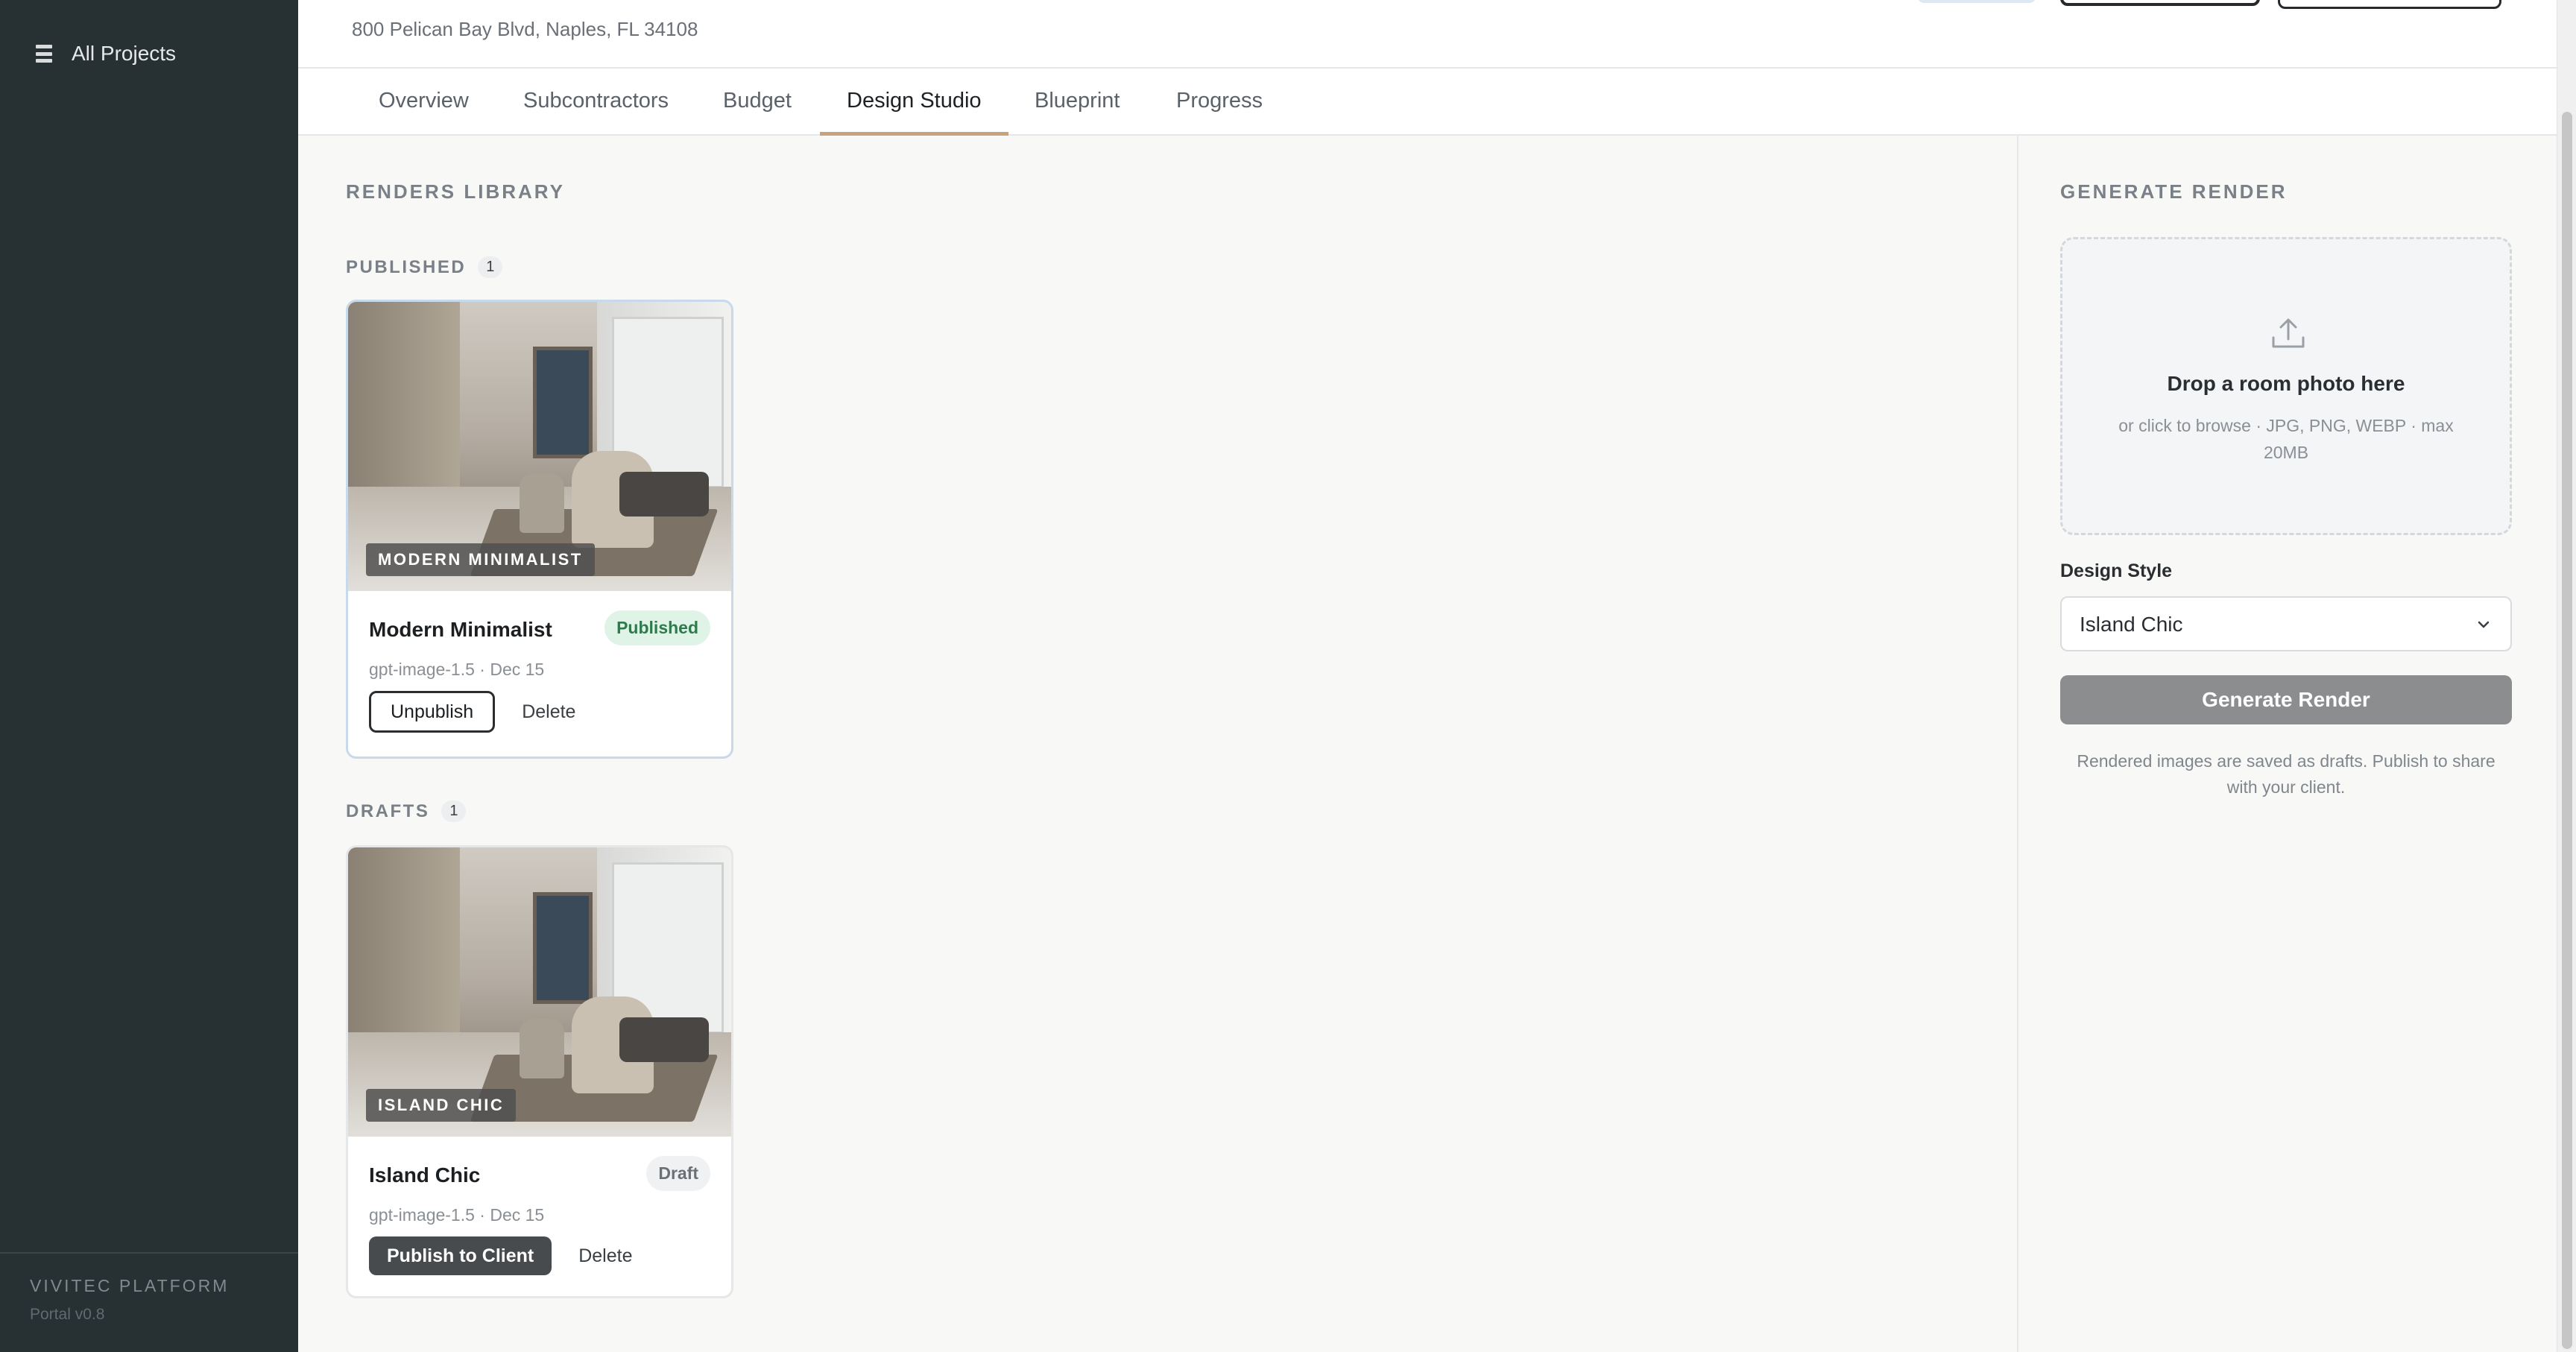 The image size is (2576, 1352). I want to click on all-projects-link: All Projects, so click(106, 54).